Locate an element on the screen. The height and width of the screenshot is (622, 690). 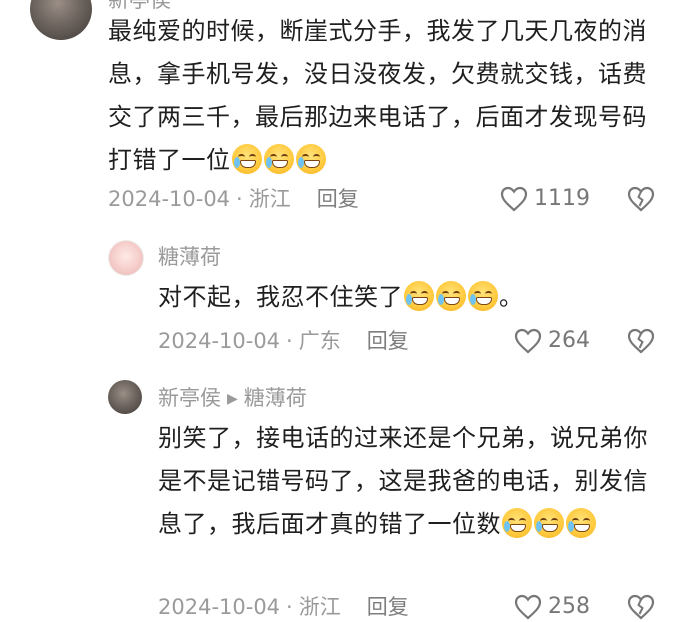
comment-body: 对不起，我忍不住笑了 is located at coordinates (280, 297).